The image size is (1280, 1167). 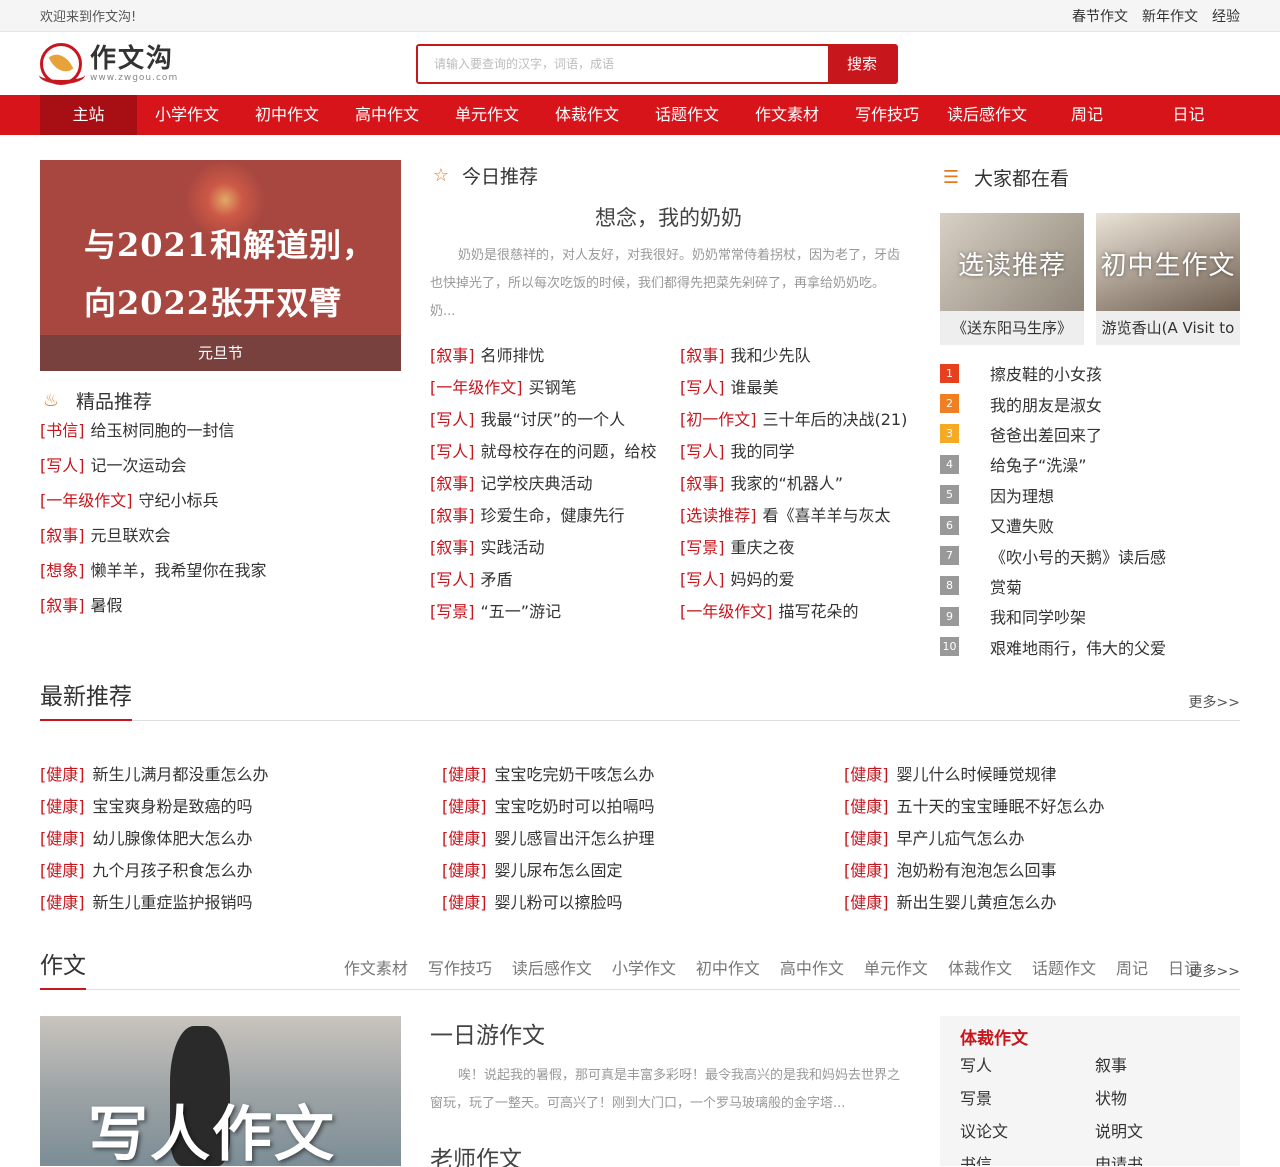 What do you see at coordinates (1162, 1065) in the screenshot?
I see `genre-item: 叙事` at bounding box center [1162, 1065].